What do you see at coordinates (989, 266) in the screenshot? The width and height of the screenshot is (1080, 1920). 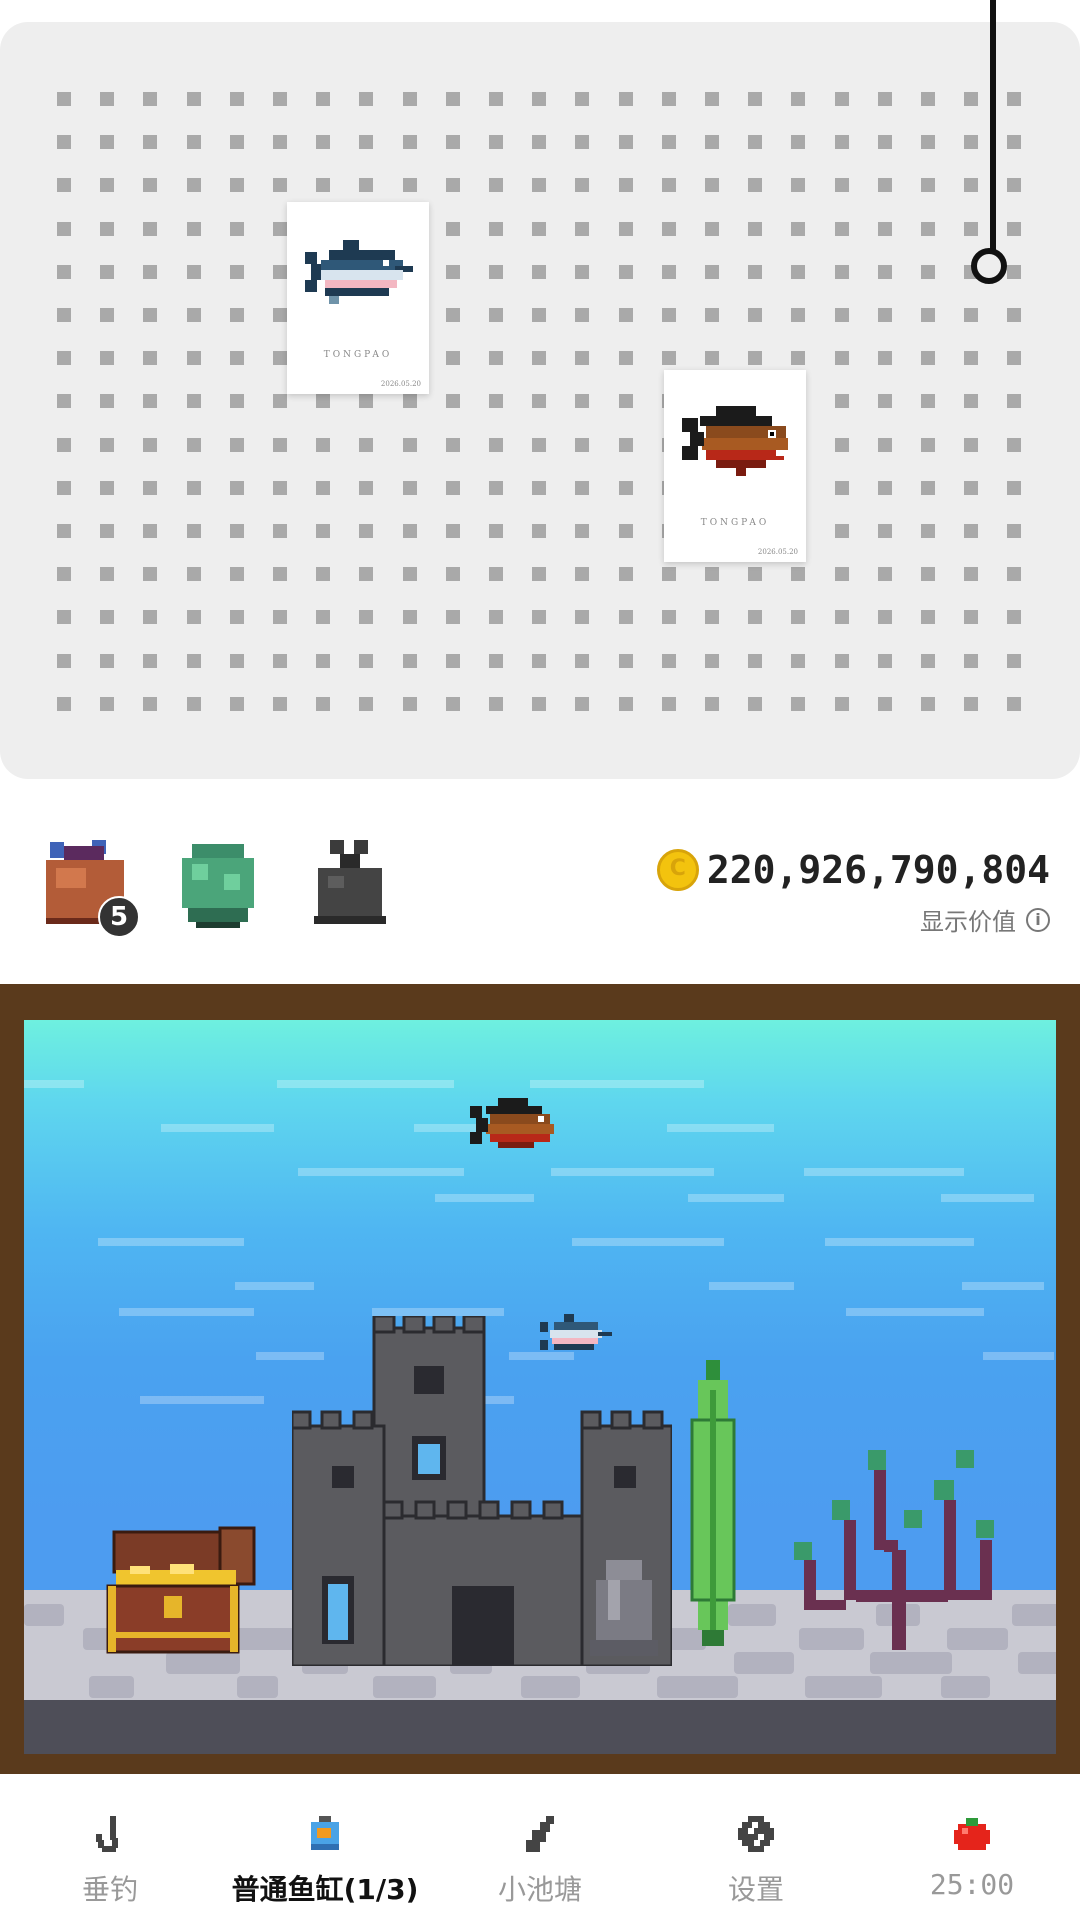 I see `hook-ring-icon` at bounding box center [989, 266].